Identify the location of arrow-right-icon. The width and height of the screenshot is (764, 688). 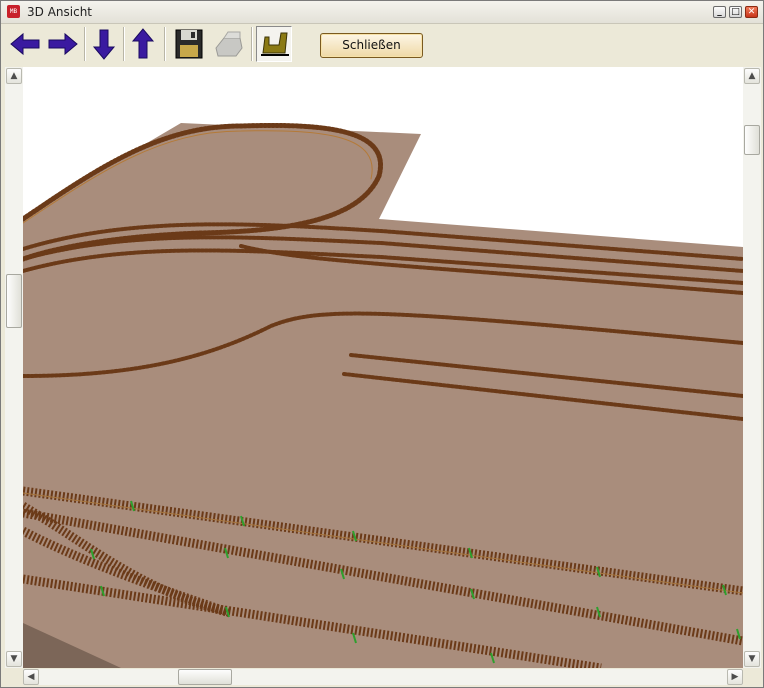
(63, 44).